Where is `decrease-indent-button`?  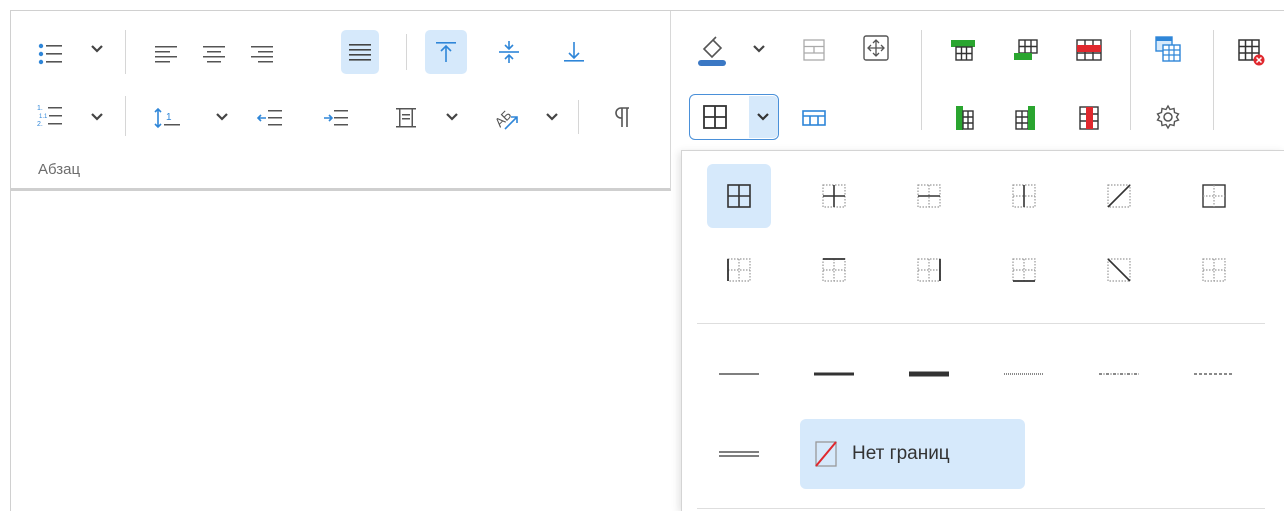
decrease-indent-button is located at coordinates (270, 118).